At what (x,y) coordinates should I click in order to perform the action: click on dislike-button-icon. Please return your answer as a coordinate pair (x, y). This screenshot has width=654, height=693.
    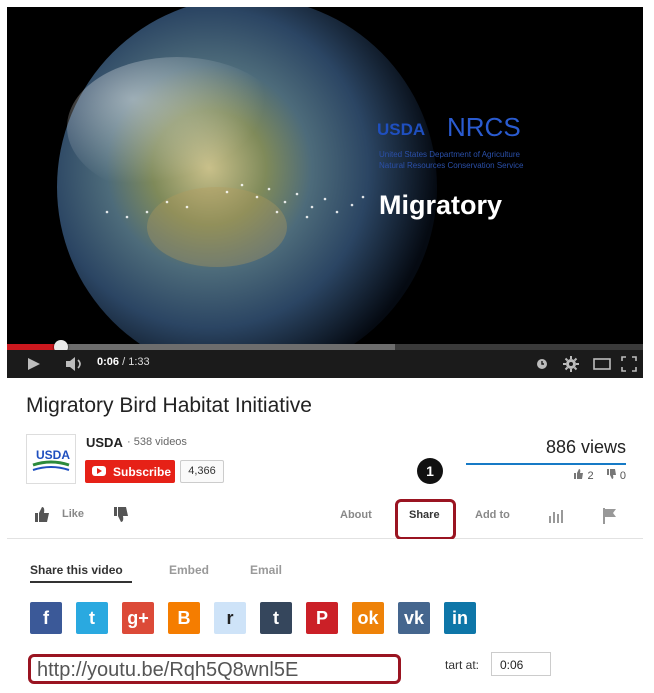
    Looking at the image, I should click on (121, 515).